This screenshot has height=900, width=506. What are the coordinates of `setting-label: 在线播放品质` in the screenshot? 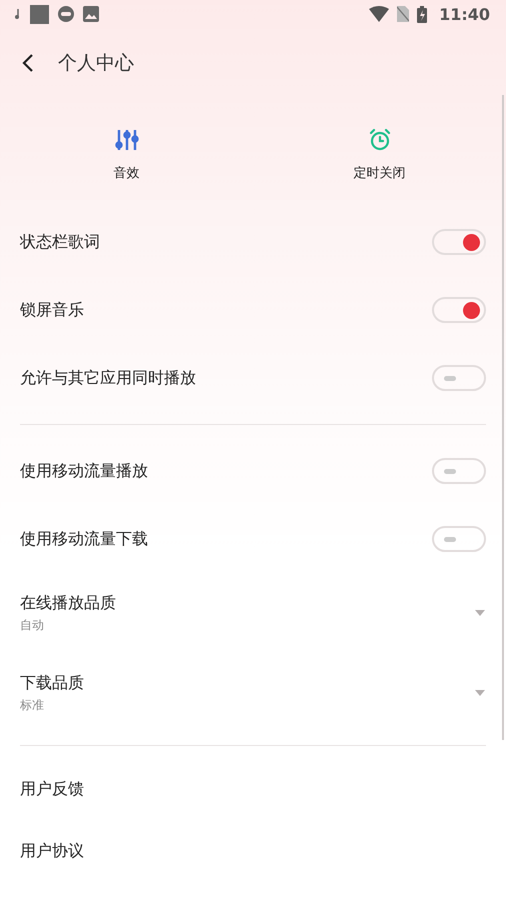 It's located at (68, 603).